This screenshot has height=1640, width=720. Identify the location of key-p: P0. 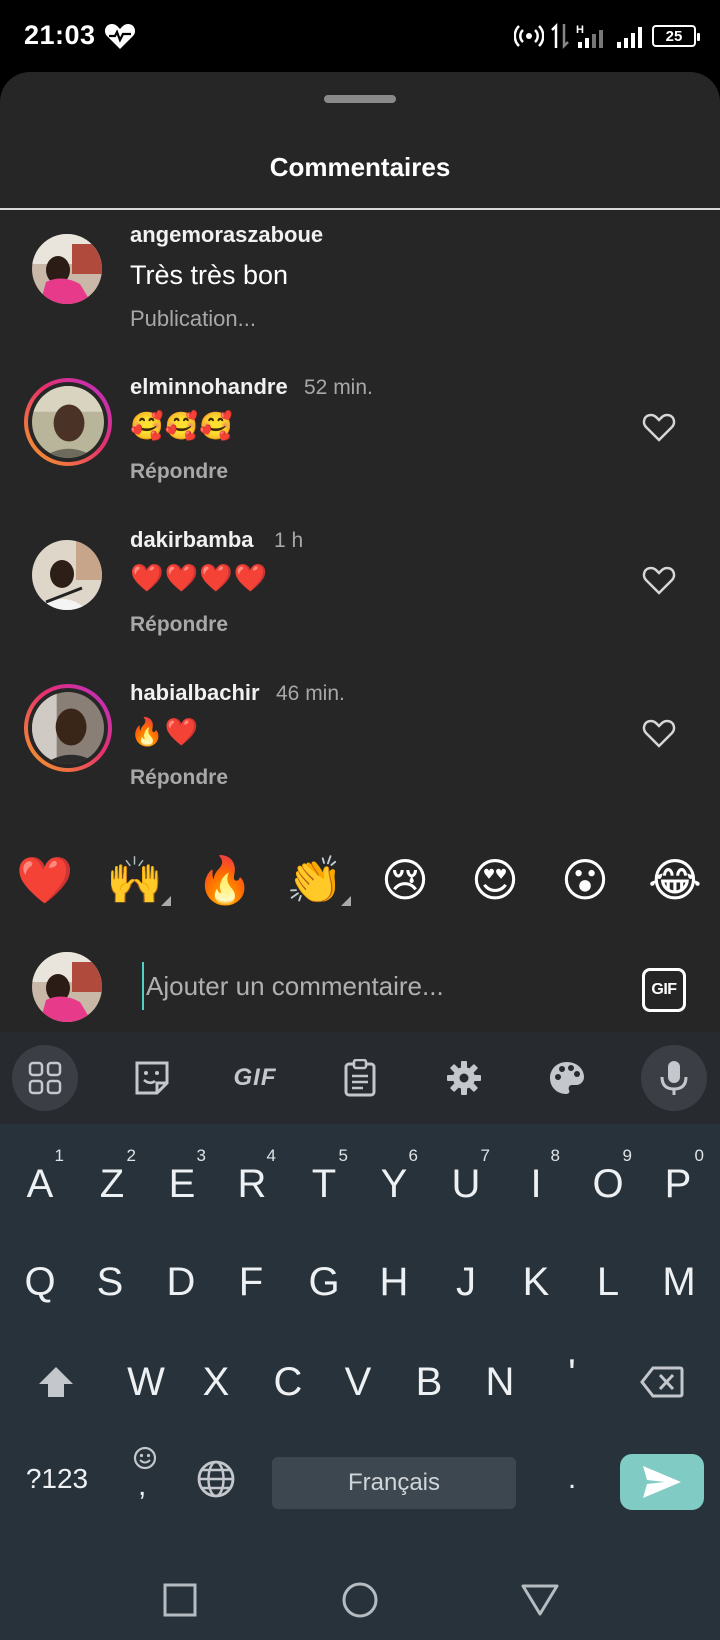
(678, 1184).